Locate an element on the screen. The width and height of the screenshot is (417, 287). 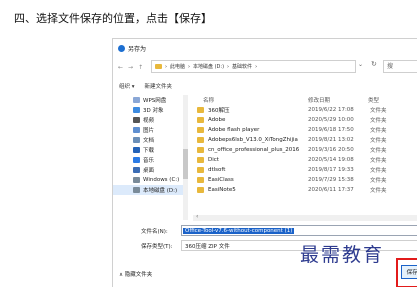
sidebar-item-desktop: 桌面 is located at coordinates (150, 170).